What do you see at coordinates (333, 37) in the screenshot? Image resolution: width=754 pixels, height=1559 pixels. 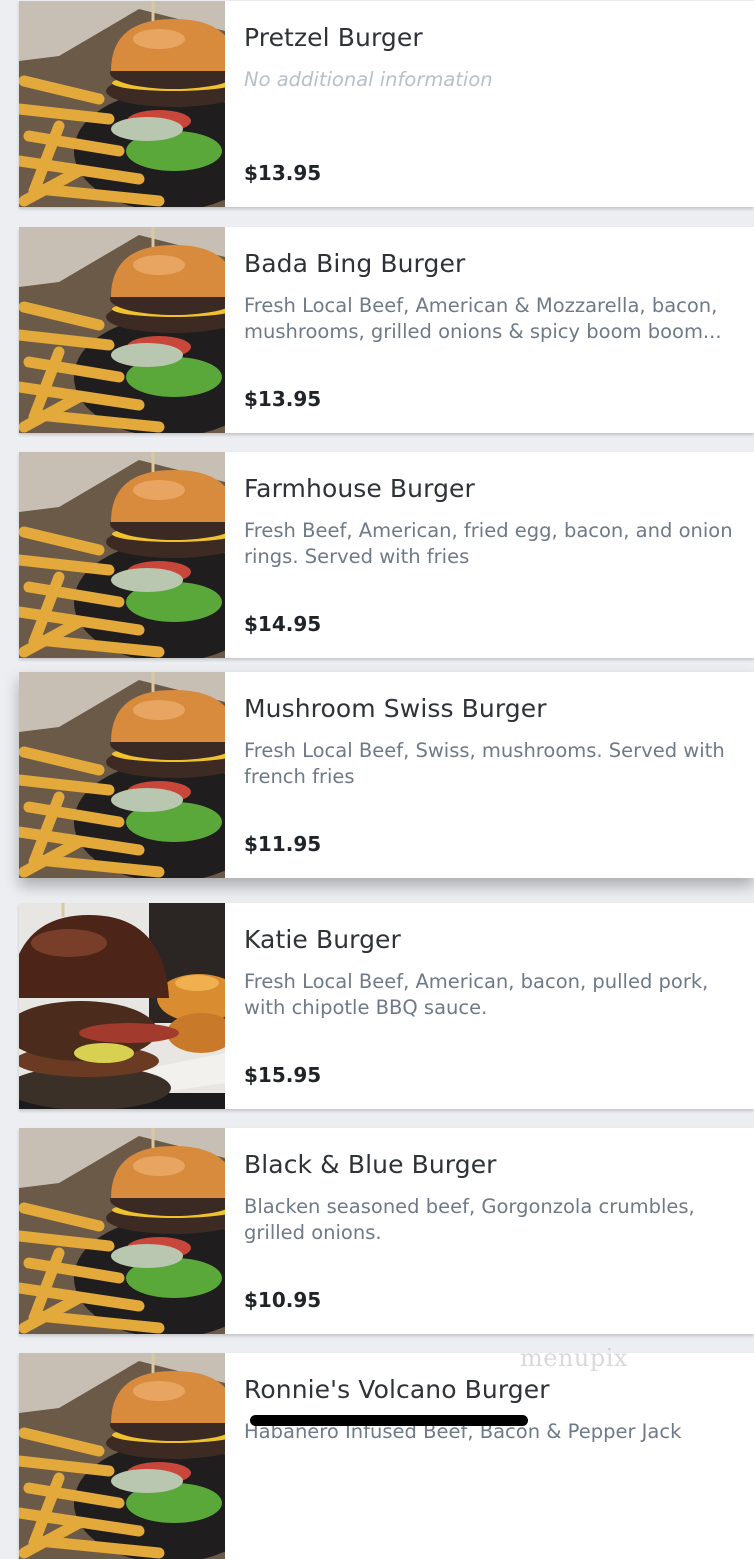 I see `menu-item-name: Pretzel Burger` at bounding box center [333, 37].